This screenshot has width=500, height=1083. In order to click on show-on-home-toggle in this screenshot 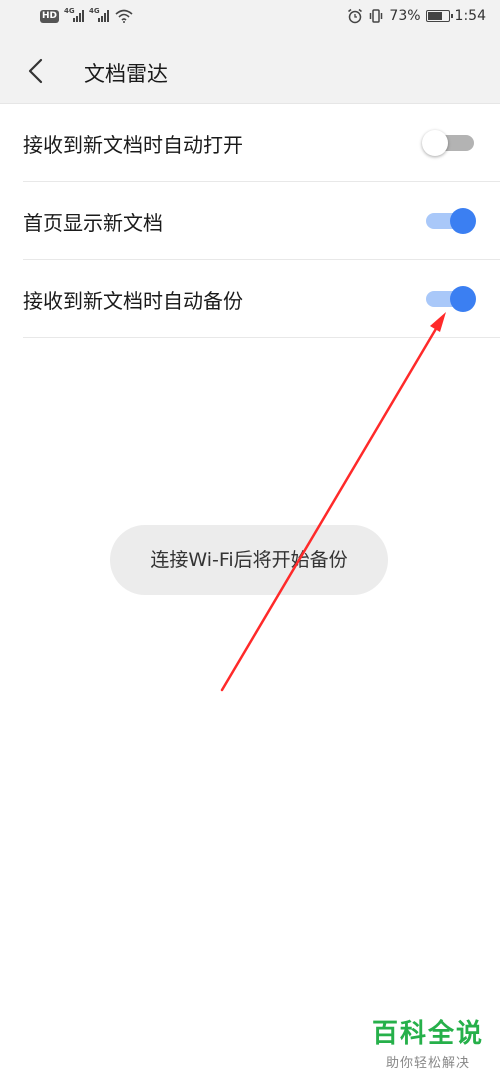, I will do `click(450, 221)`.